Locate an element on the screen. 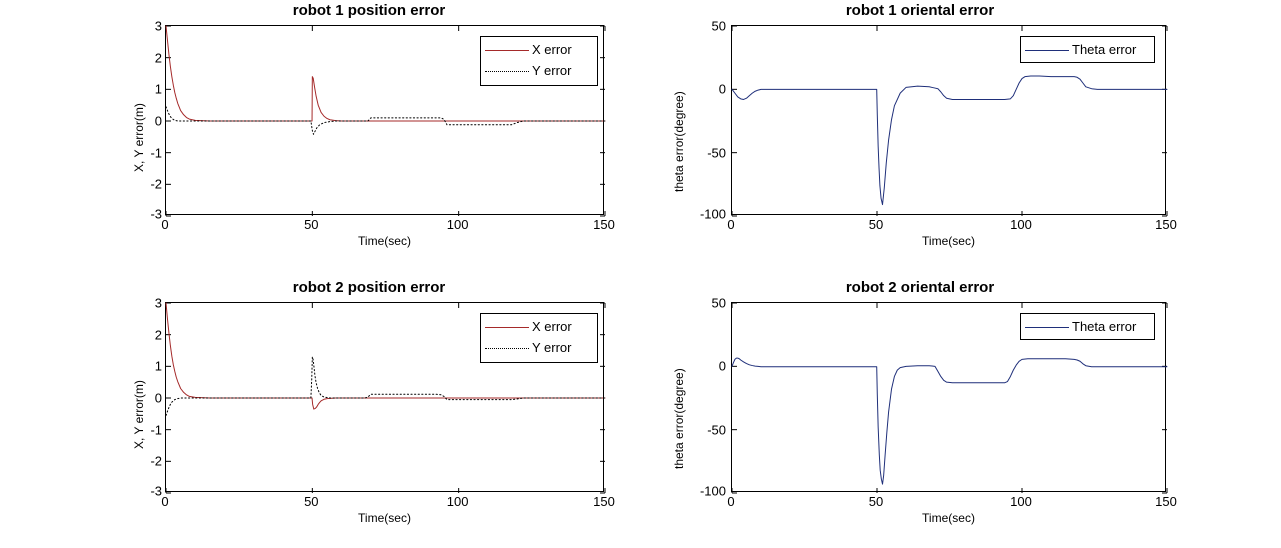  panel-title: robot 2 position error is located at coordinates (369, 287).